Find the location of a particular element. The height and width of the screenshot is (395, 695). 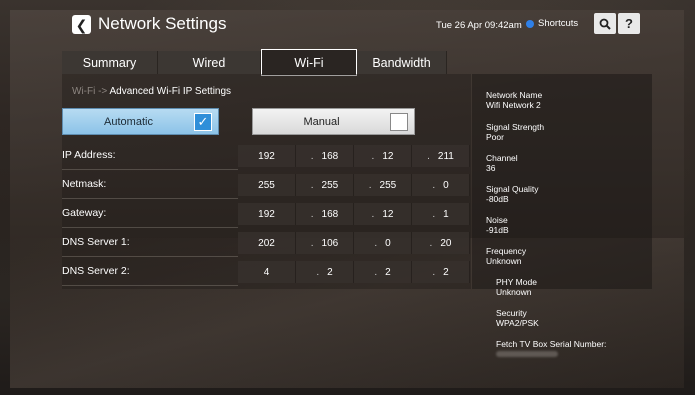

octet-field: 255 is located at coordinates (267, 185).